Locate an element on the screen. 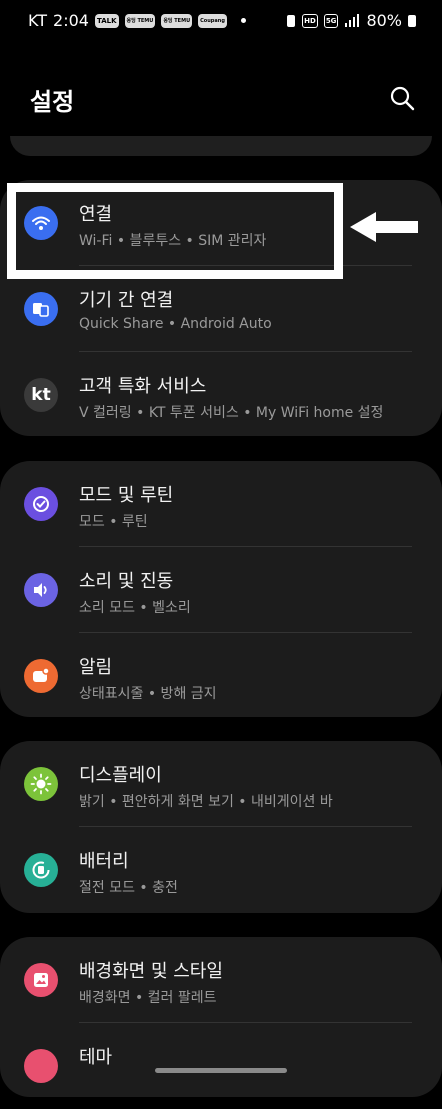 This screenshot has width=442, height=1109. item-title: 모드 및 루틴 is located at coordinates (126, 495).